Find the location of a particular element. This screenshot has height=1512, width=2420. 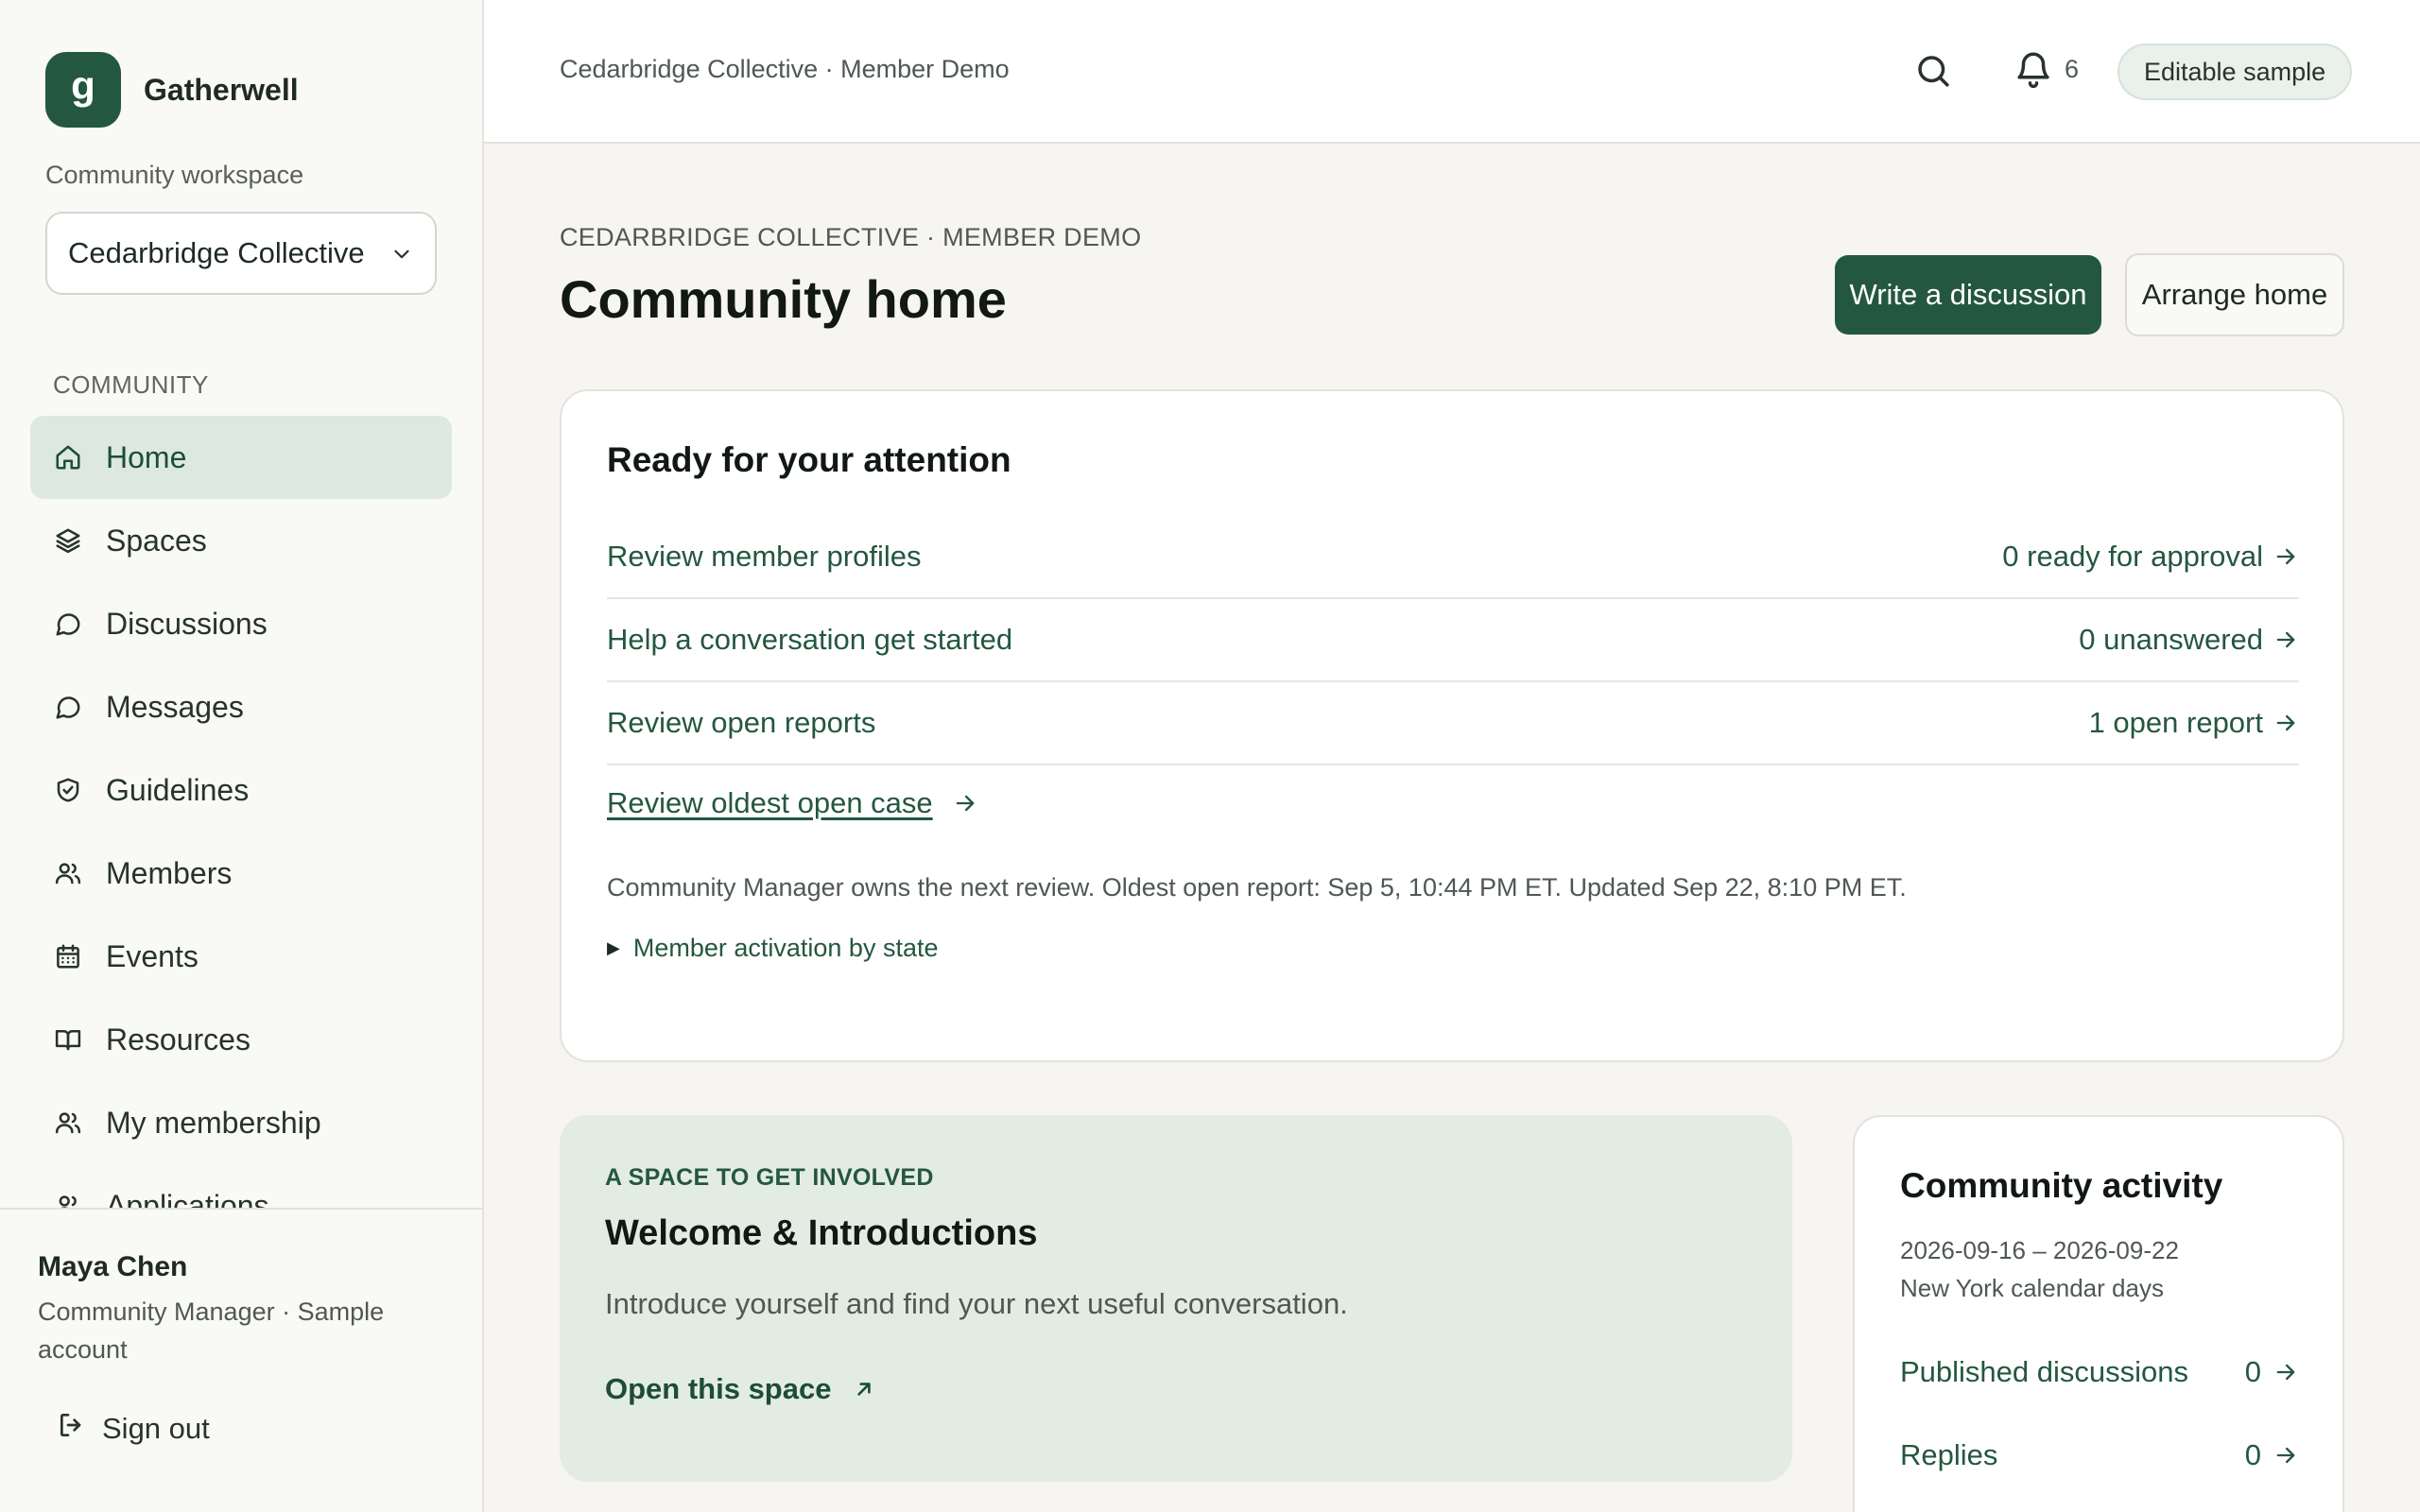

home-icon is located at coordinates (68, 457).